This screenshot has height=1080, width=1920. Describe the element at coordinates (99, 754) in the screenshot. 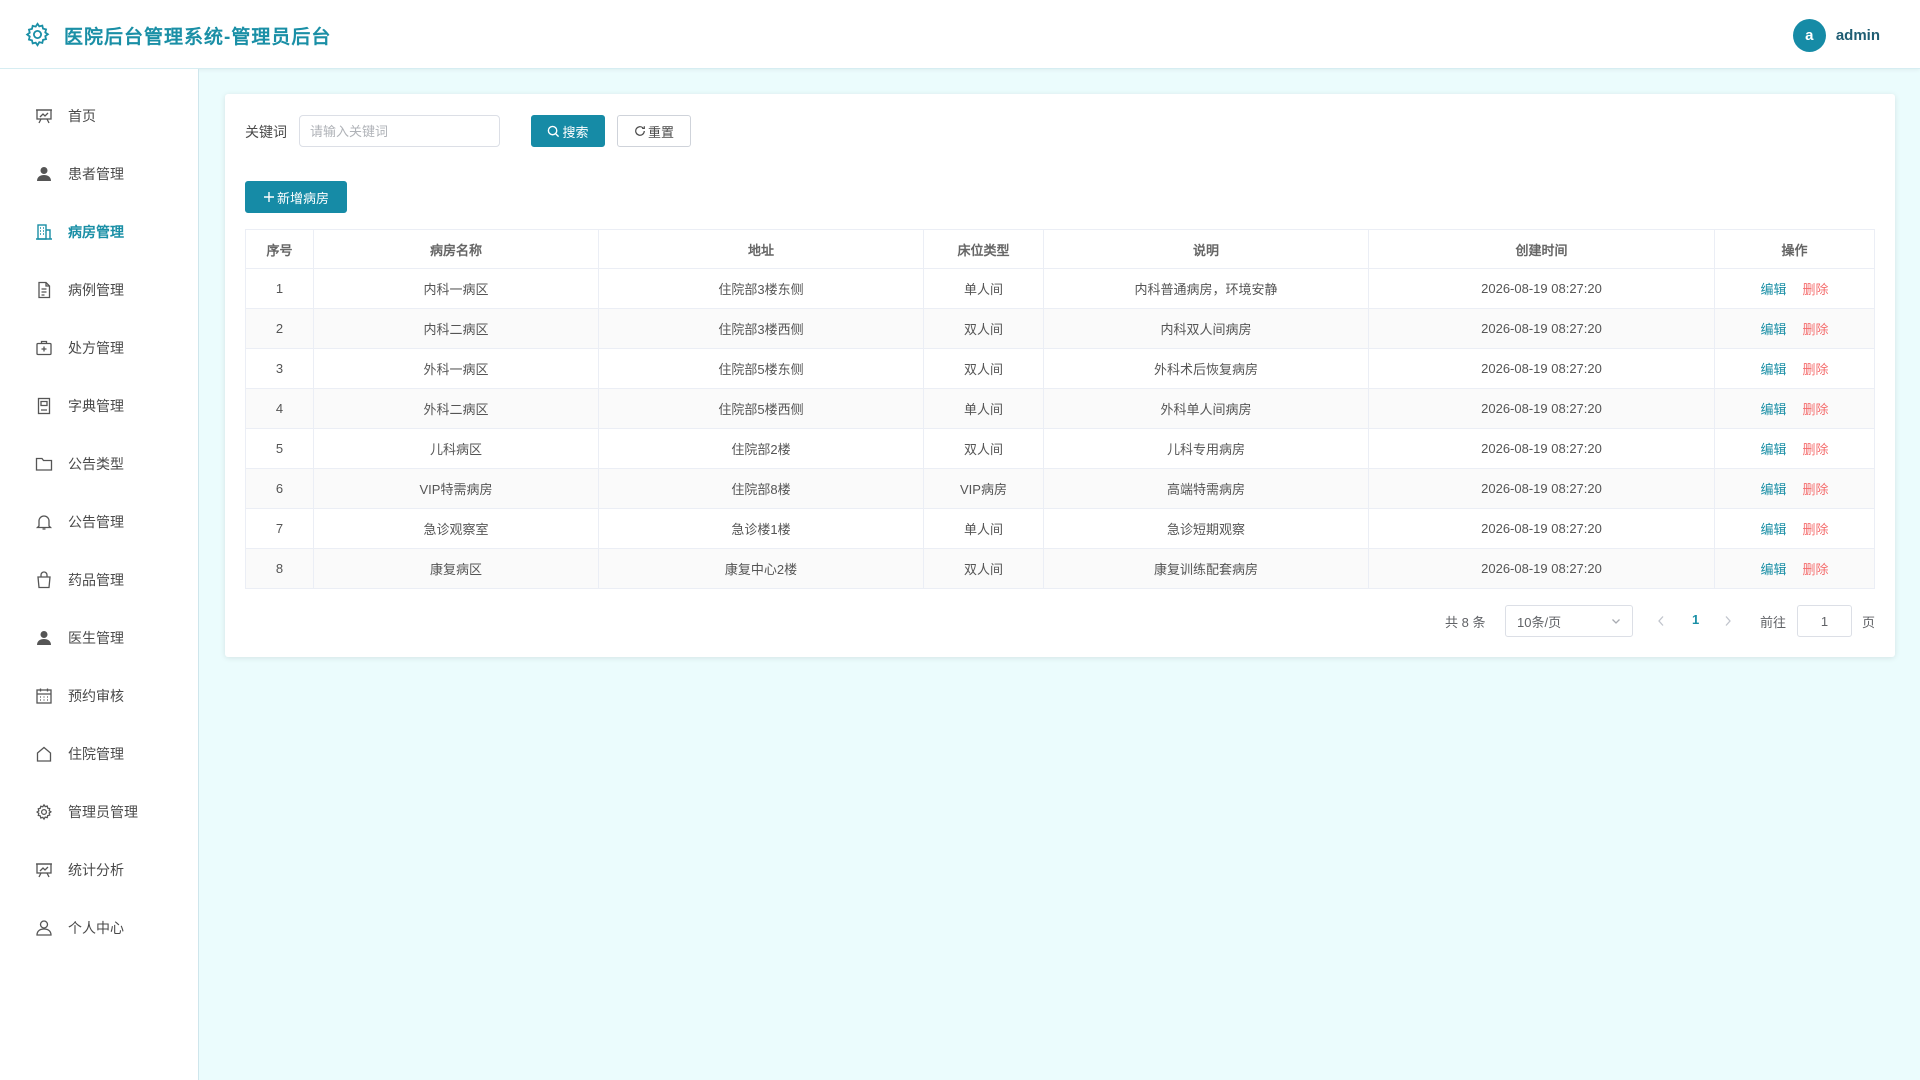

I see `sidebar-item-hospitalization: 住院管理` at that location.